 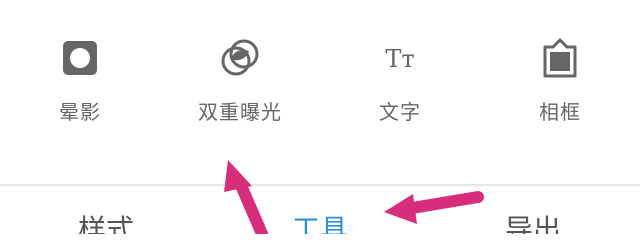 What do you see at coordinates (240, 83) in the screenshot?
I see `tool-double-exposure: 双重曝光` at bounding box center [240, 83].